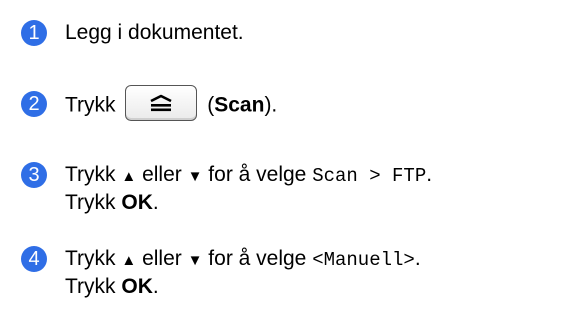 The width and height of the screenshot is (587, 316). What do you see at coordinates (369, 176) in the screenshot?
I see `menu-path: Scan > FTP` at bounding box center [369, 176].